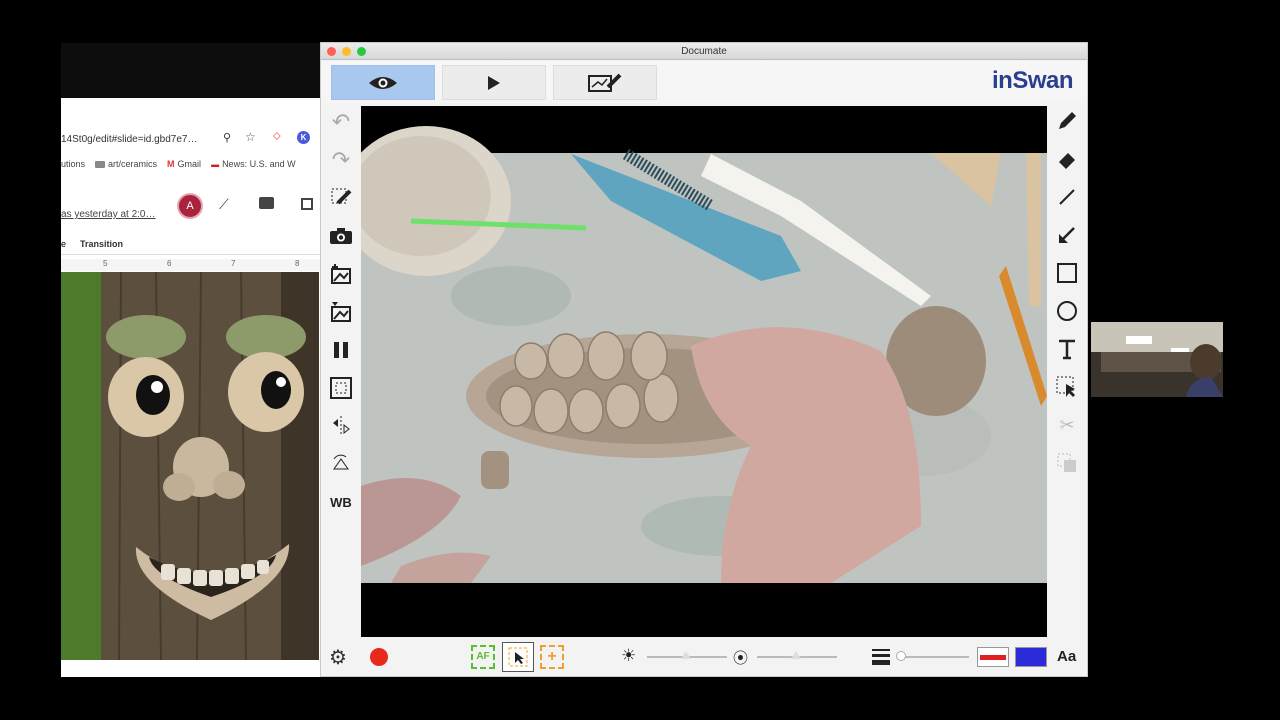 This screenshot has width=1280, height=720. I want to click on brightness-slider, so click(687, 655).